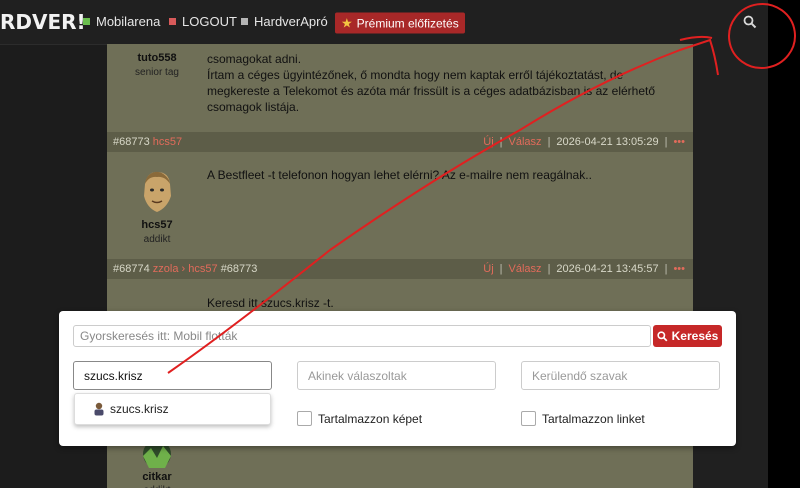 This screenshot has height=488, width=800. I want to click on magnifier-glyph, so click(750, 22).